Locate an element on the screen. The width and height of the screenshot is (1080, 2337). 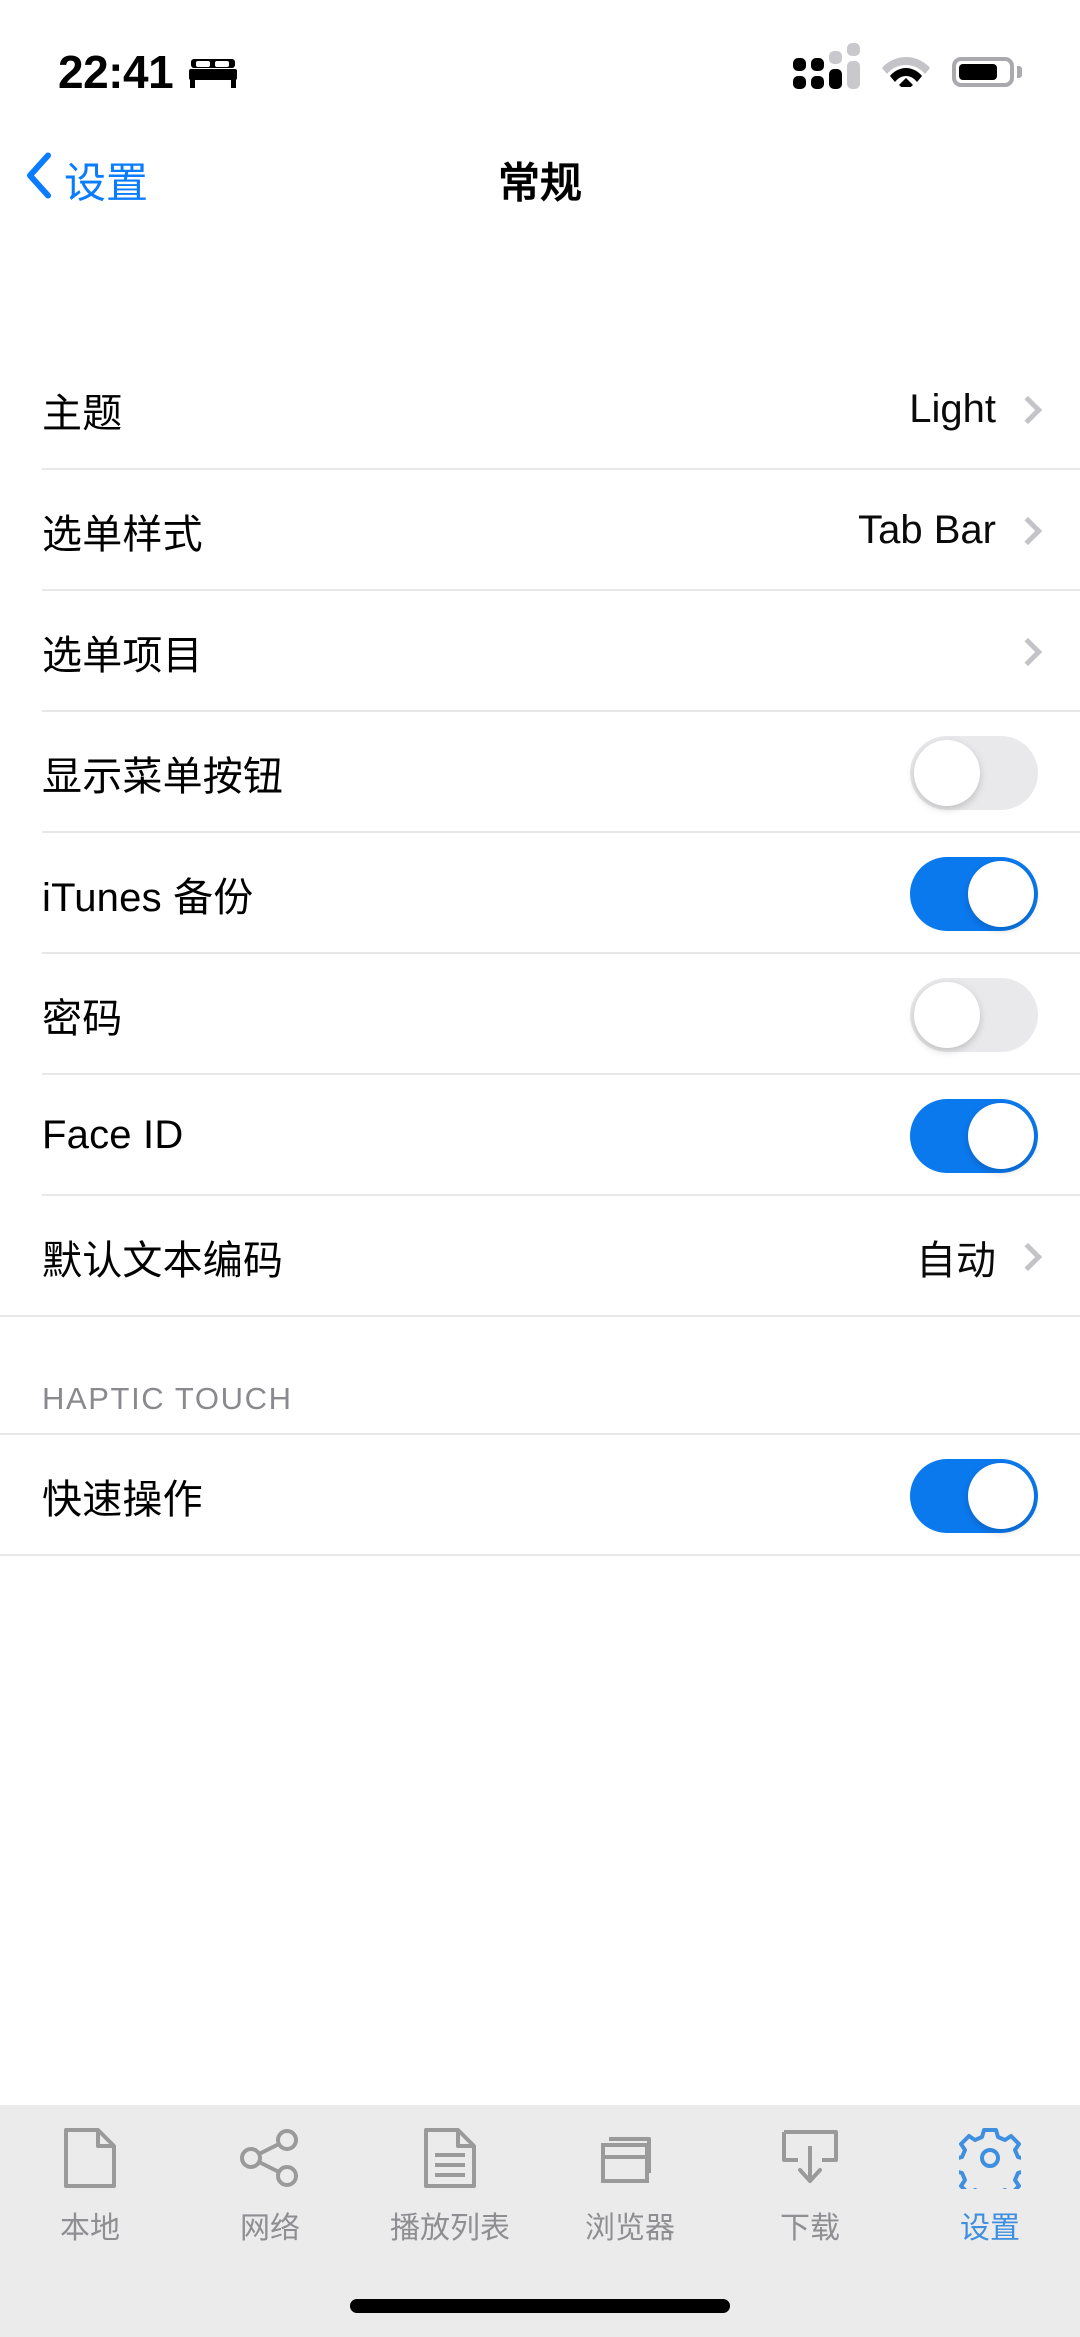
itunes-backup-toggle is located at coordinates (974, 893).